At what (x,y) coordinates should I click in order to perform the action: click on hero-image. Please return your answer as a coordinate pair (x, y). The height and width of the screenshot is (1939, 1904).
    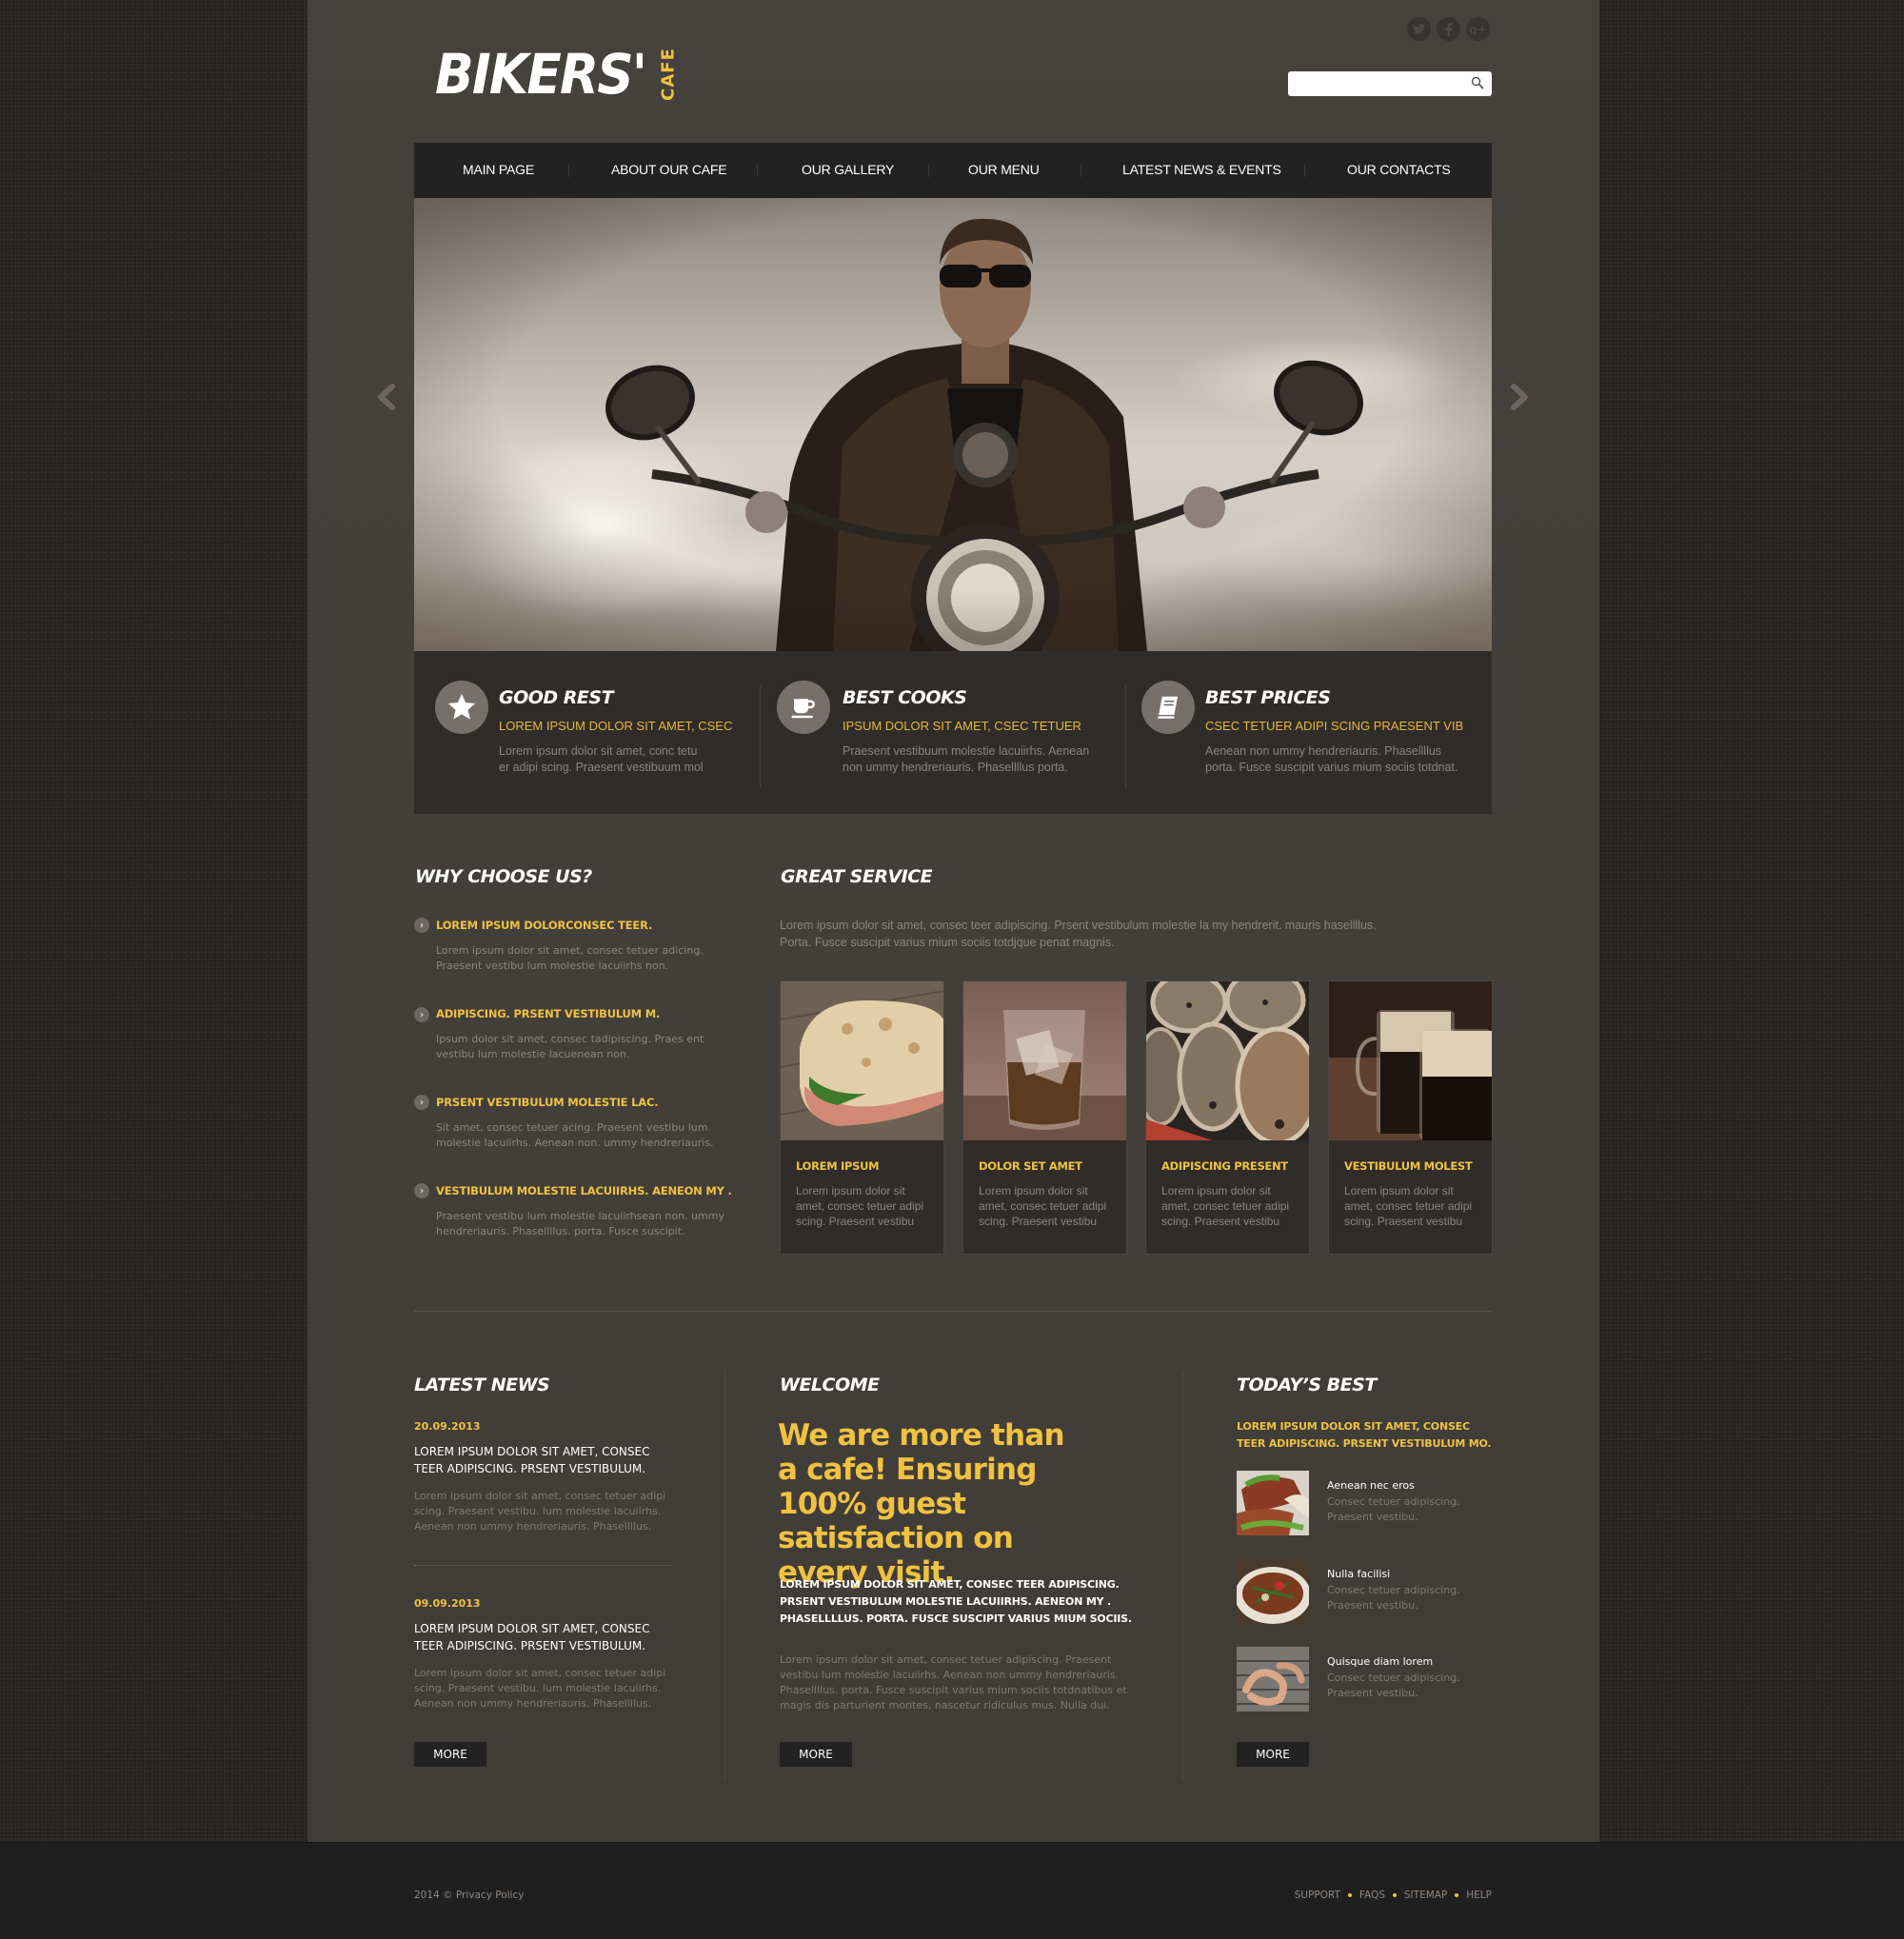
    Looking at the image, I should click on (953, 424).